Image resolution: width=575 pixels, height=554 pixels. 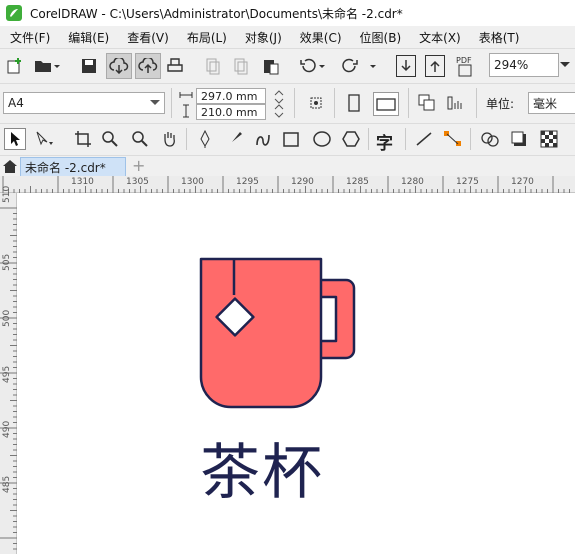 What do you see at coordinates (140, 139) in the screenshot?
I see `zoom-out-icon` at bounding box center [140, 139].